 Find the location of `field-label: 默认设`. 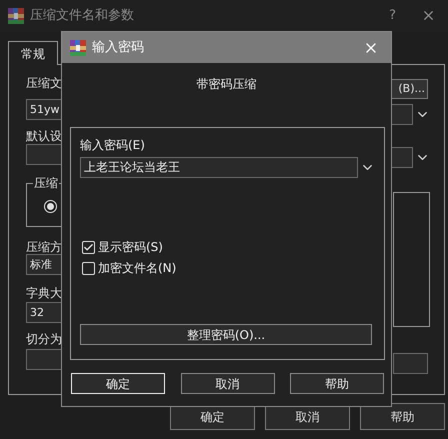

field-label: 默认设 is located at coordinates (44, 136).